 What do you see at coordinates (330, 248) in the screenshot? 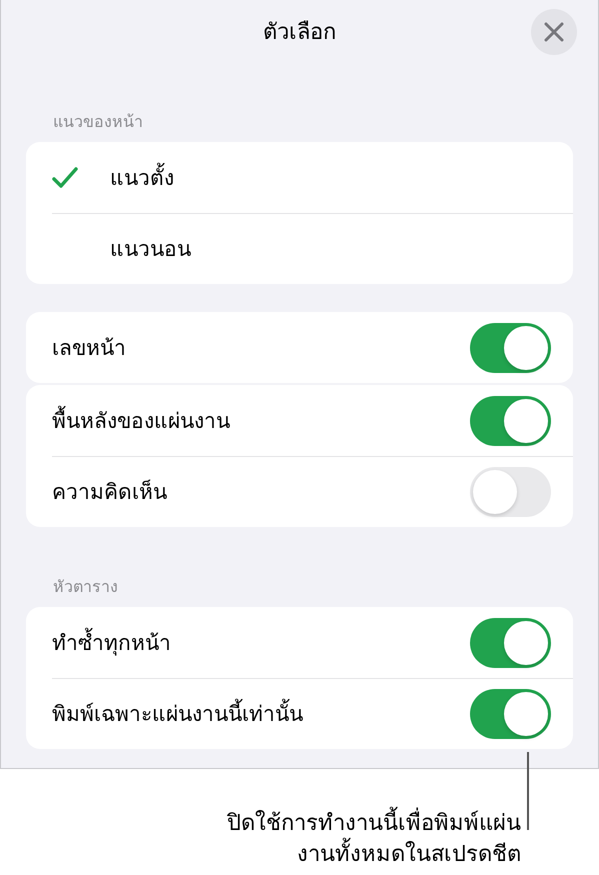
I see `option-label: แนวนอน` at bounding box center [330, 248].